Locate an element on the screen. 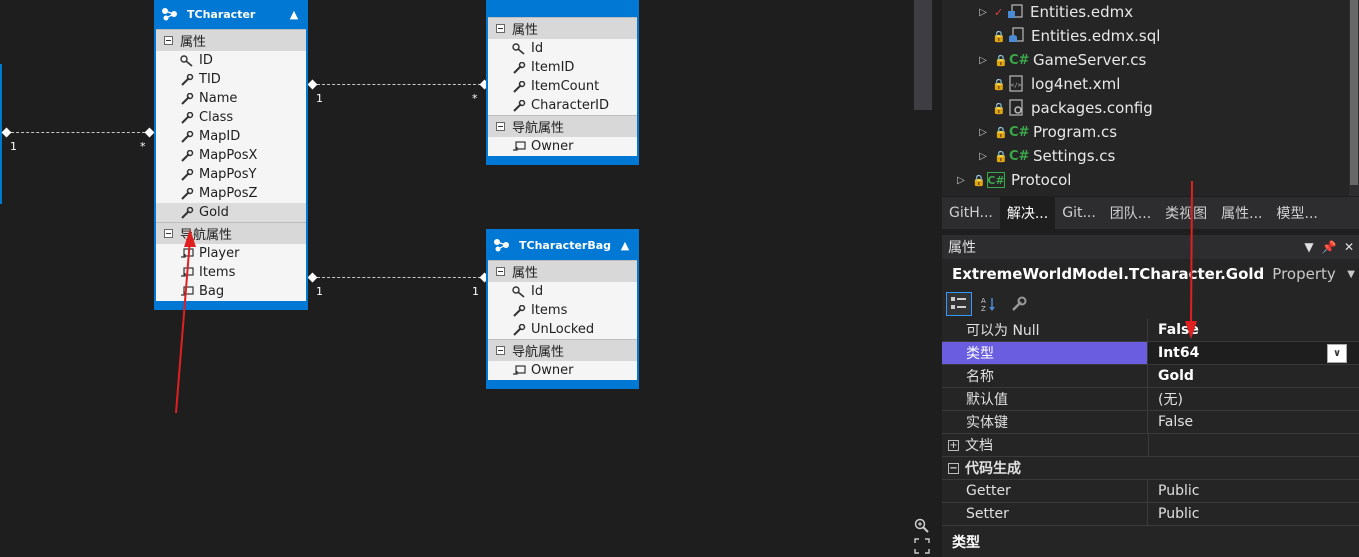  close-icon: ✕ is located at coordinates (1349, 247).